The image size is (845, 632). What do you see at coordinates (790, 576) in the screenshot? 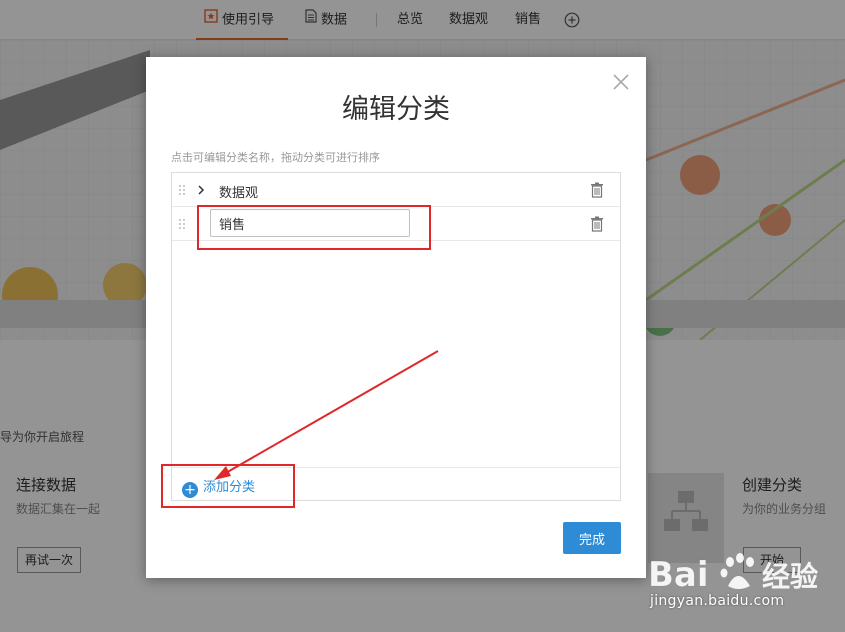
I see `svg-text: 经验` at bounding box center [790, 576].